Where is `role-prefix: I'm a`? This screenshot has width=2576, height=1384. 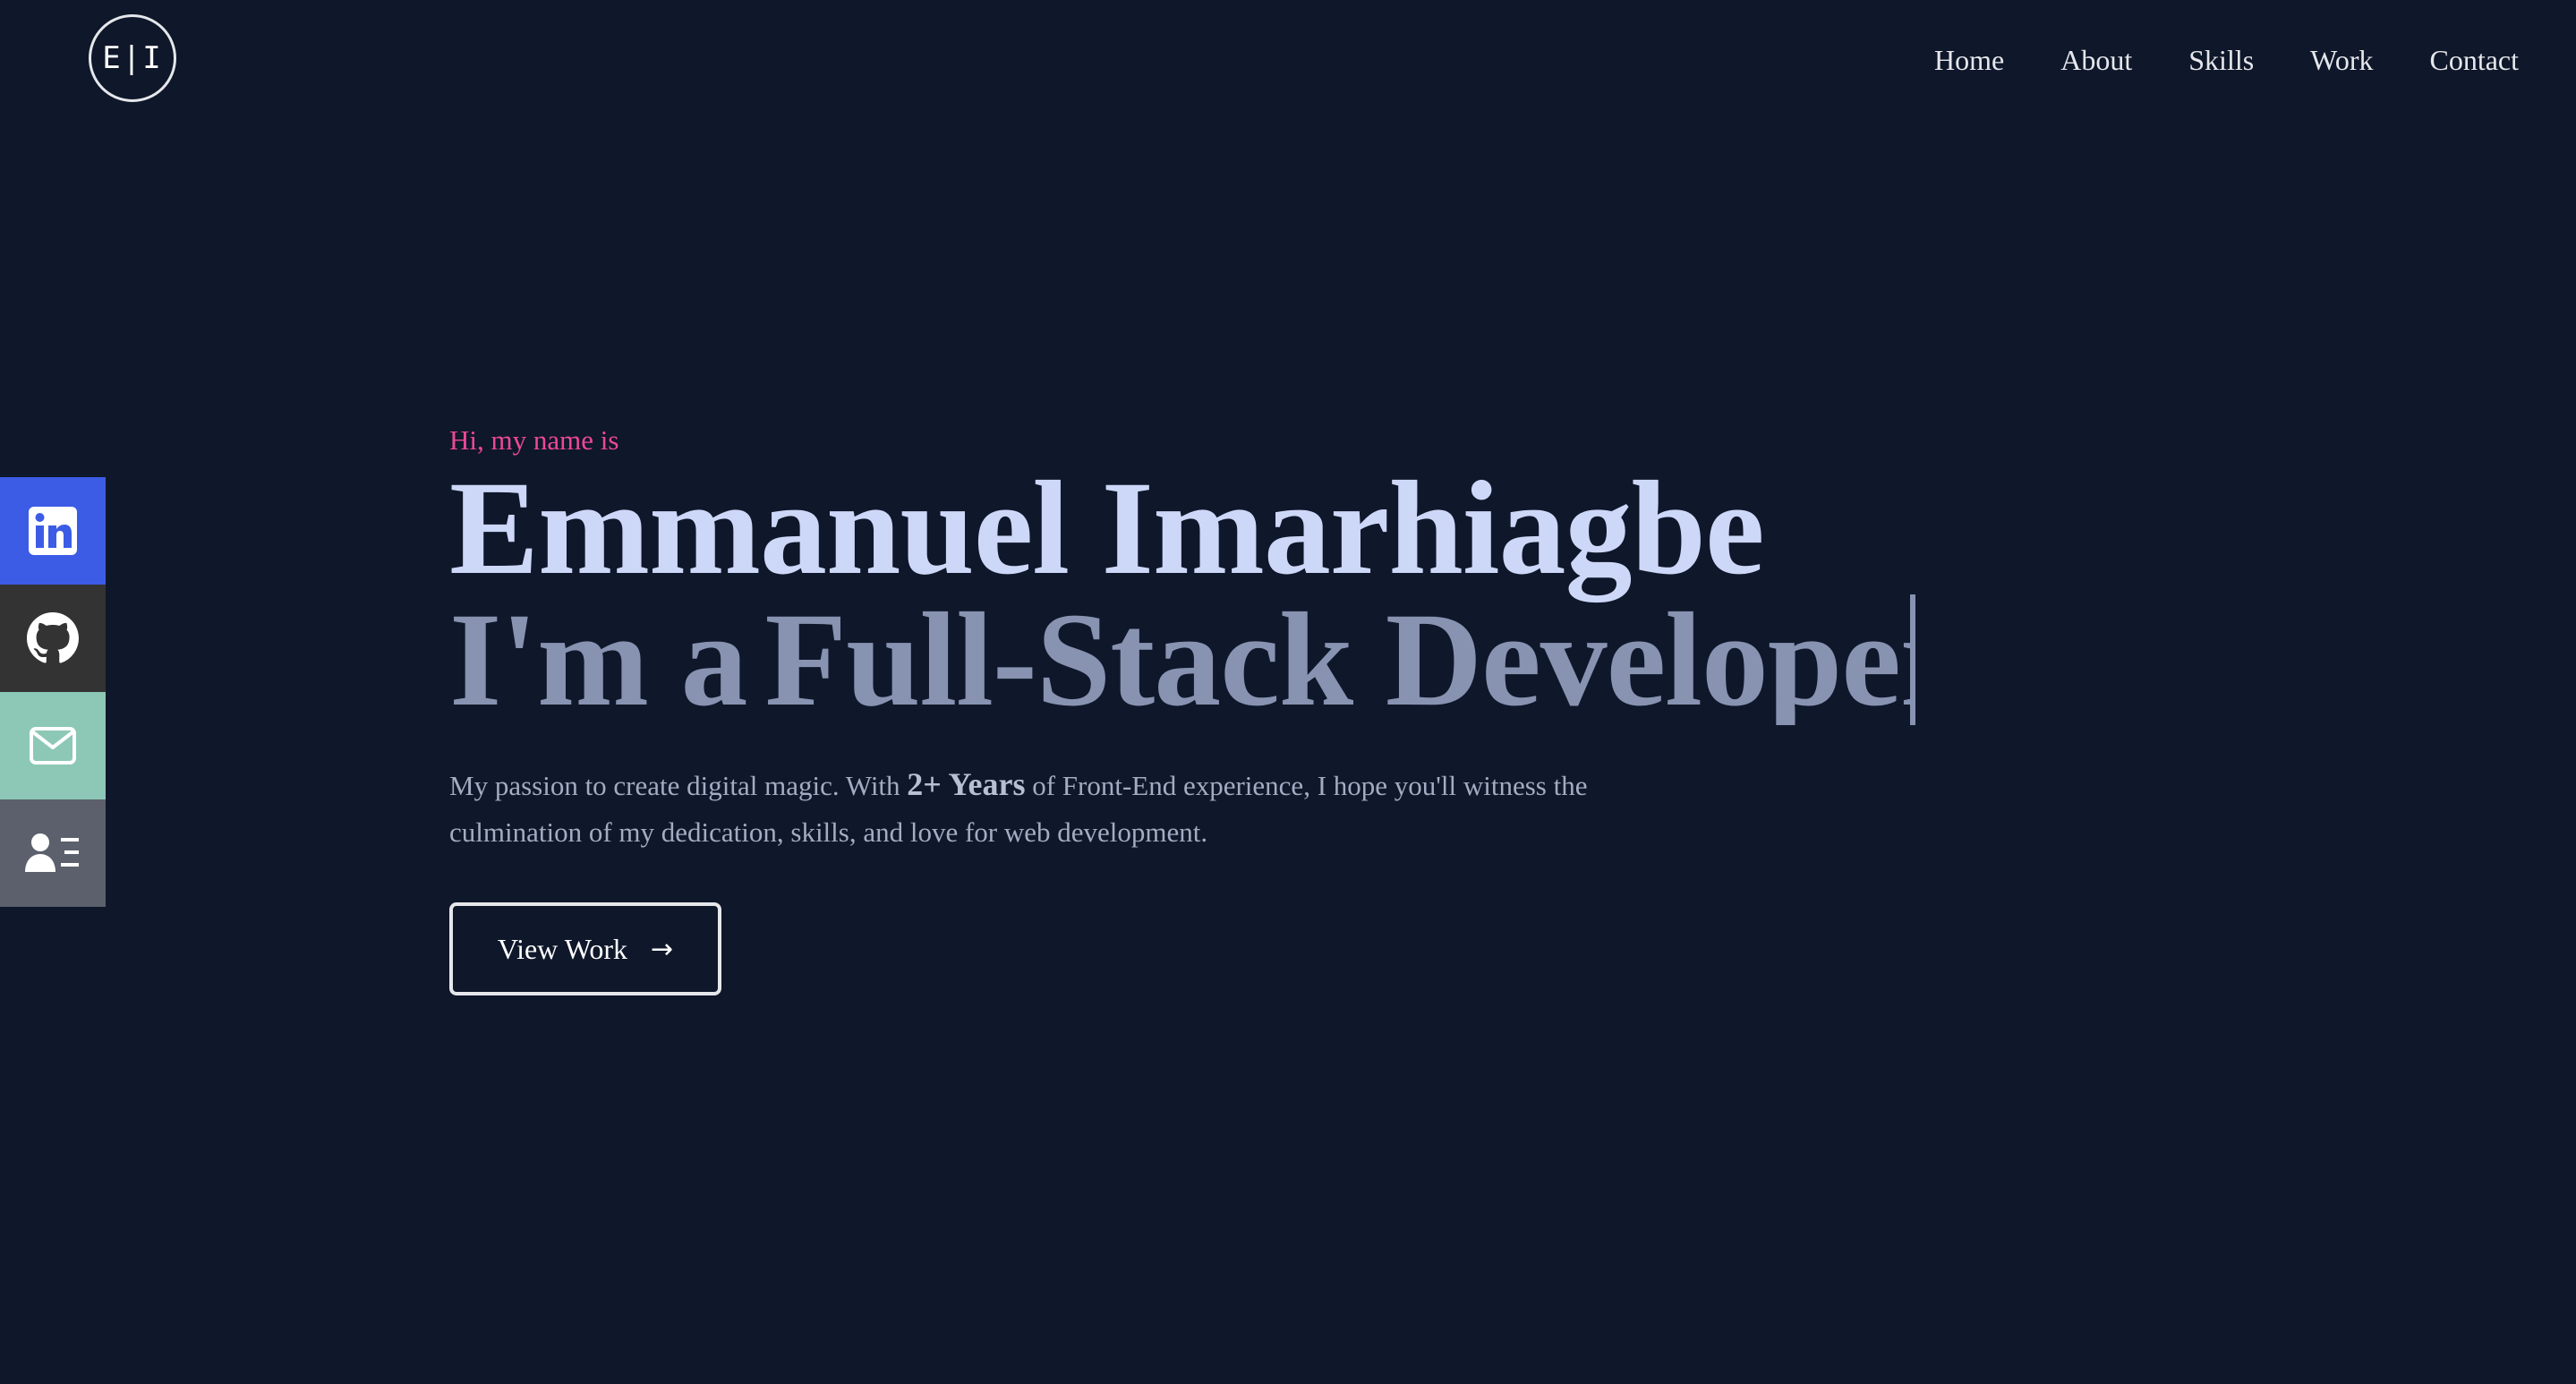 role-prefix: I'm a is located at coordinates (598, 659).